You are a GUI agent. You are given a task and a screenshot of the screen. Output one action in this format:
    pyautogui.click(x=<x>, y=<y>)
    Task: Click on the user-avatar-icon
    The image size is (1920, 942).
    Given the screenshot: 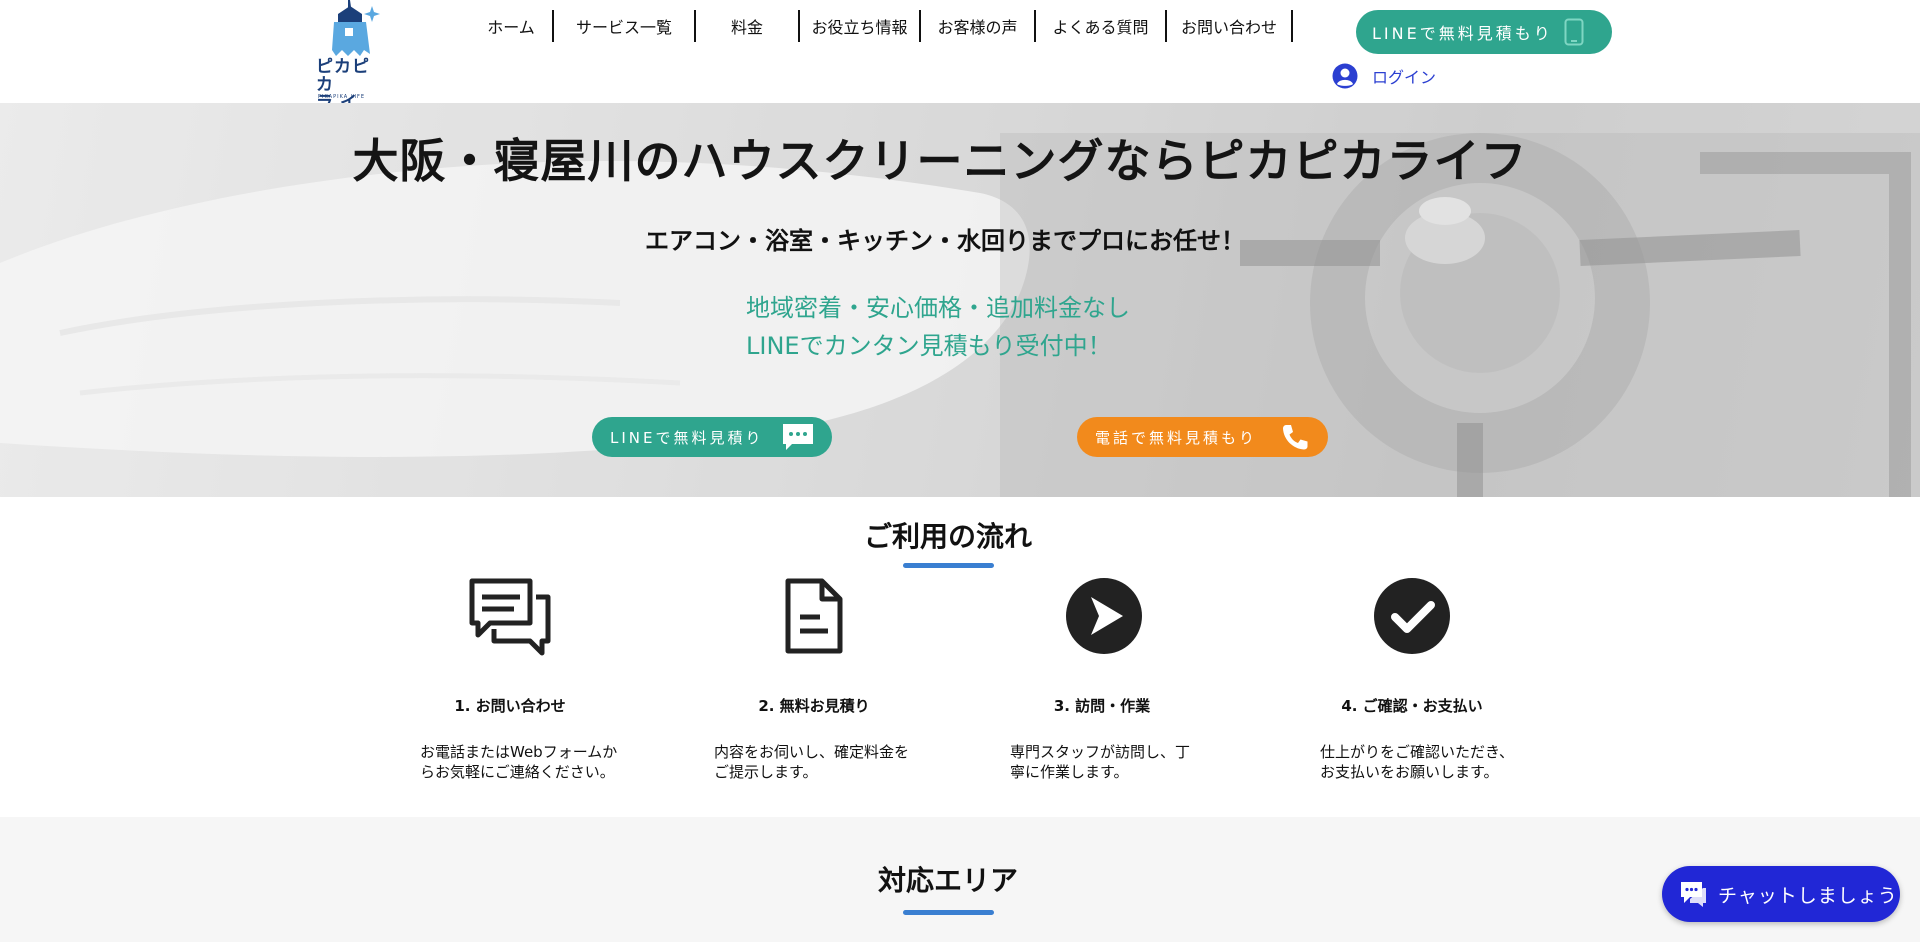 What is the action you would take?
    pyautogui.click(x=1345, y=76)
    